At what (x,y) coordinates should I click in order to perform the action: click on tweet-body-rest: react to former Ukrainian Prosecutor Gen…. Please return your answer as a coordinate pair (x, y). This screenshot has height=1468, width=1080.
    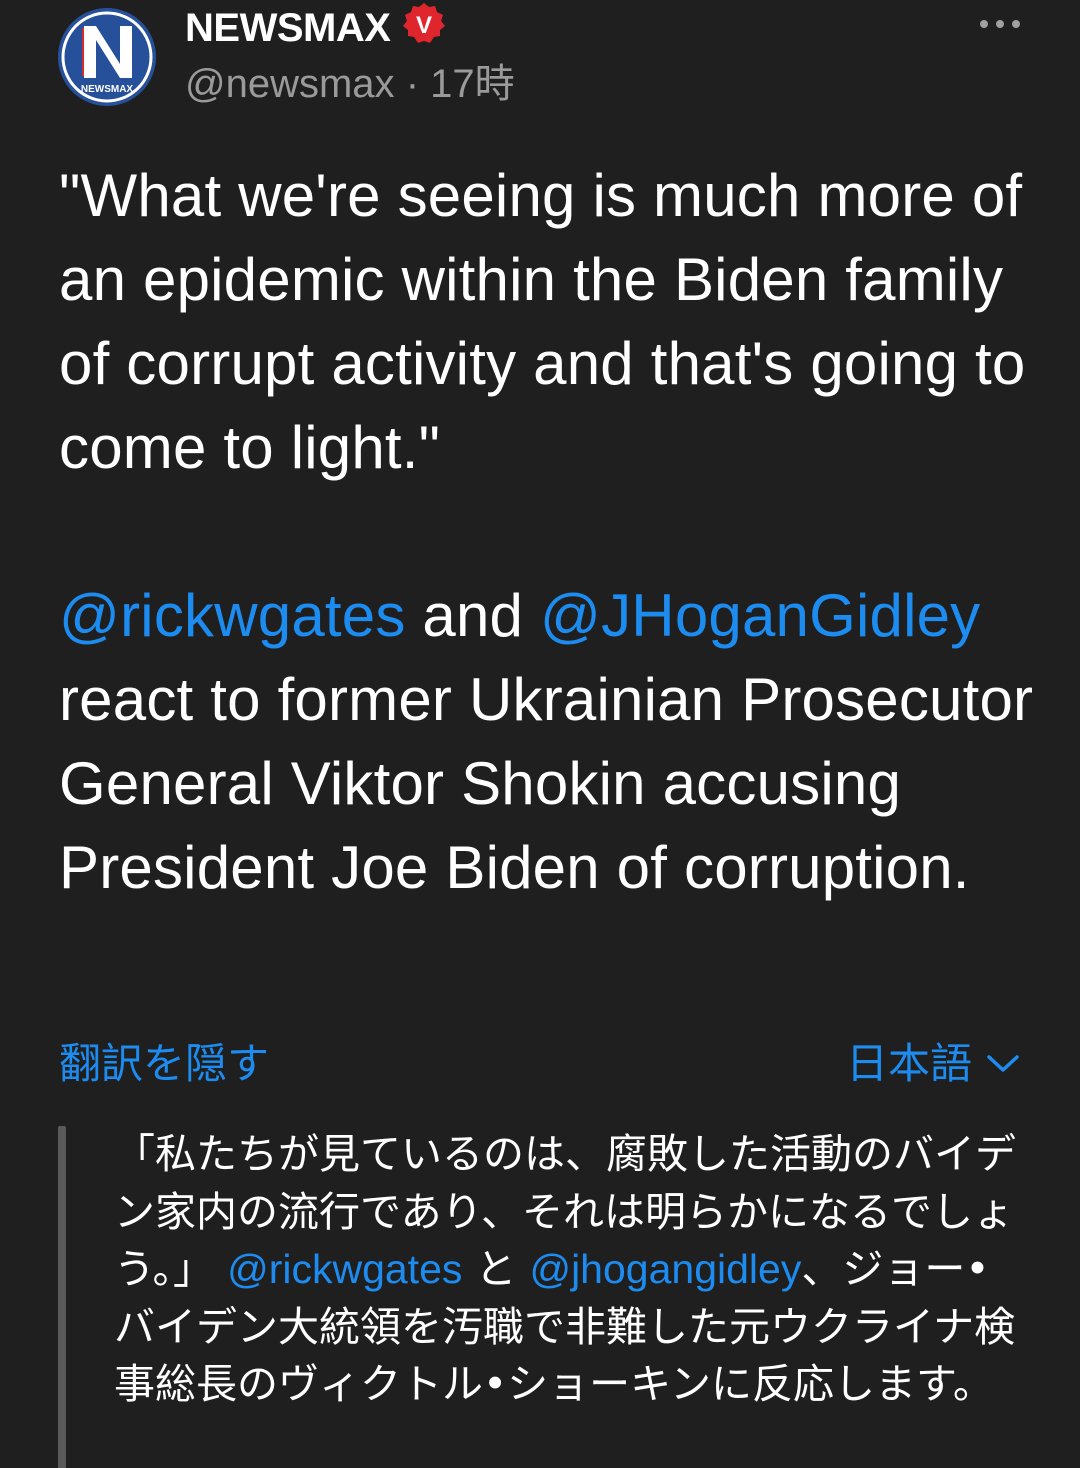
    Looking at the image, I should click on (546, 783).